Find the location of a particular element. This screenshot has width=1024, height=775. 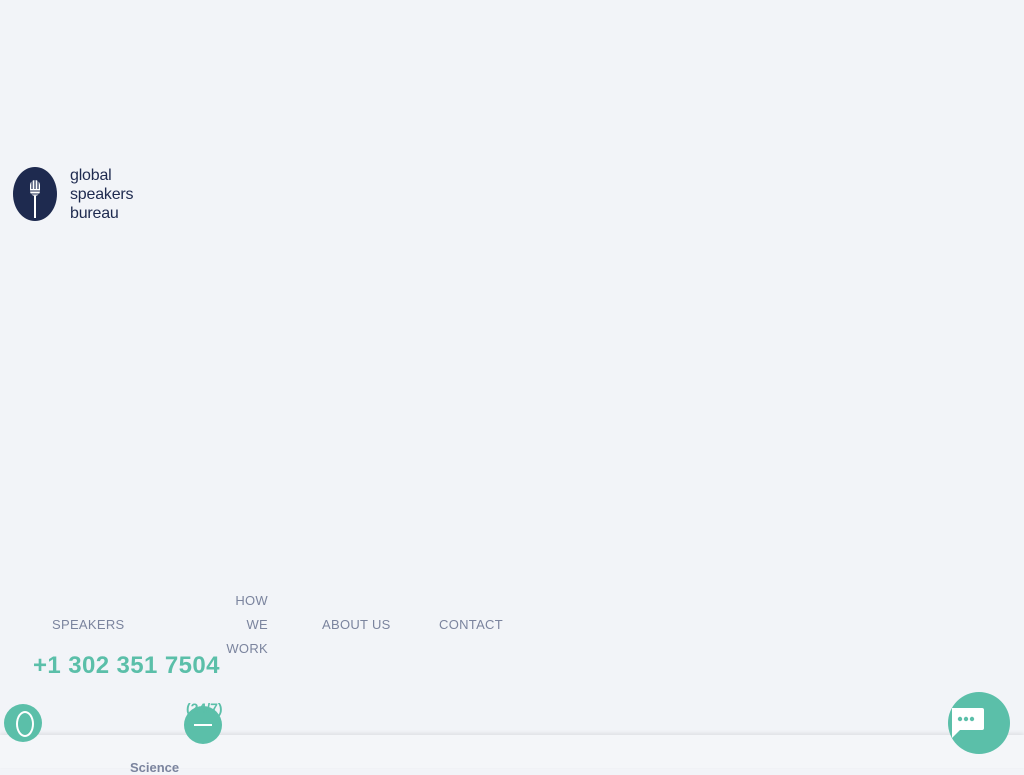

chat-button is located at coordinates (979, 723).